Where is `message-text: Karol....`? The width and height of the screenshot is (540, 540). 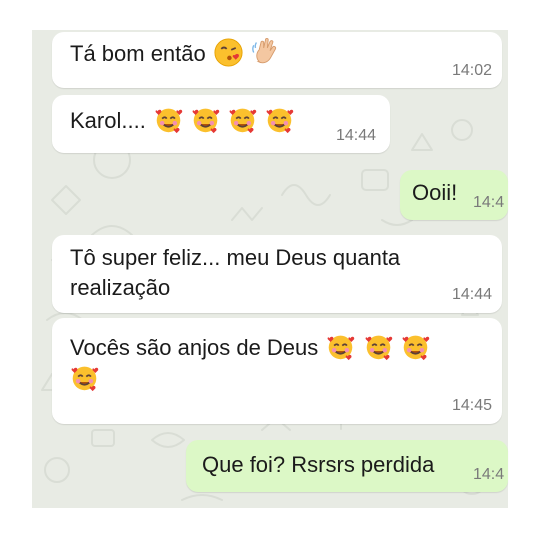 message-text: Karol.... is located at coordinates (108, 120).